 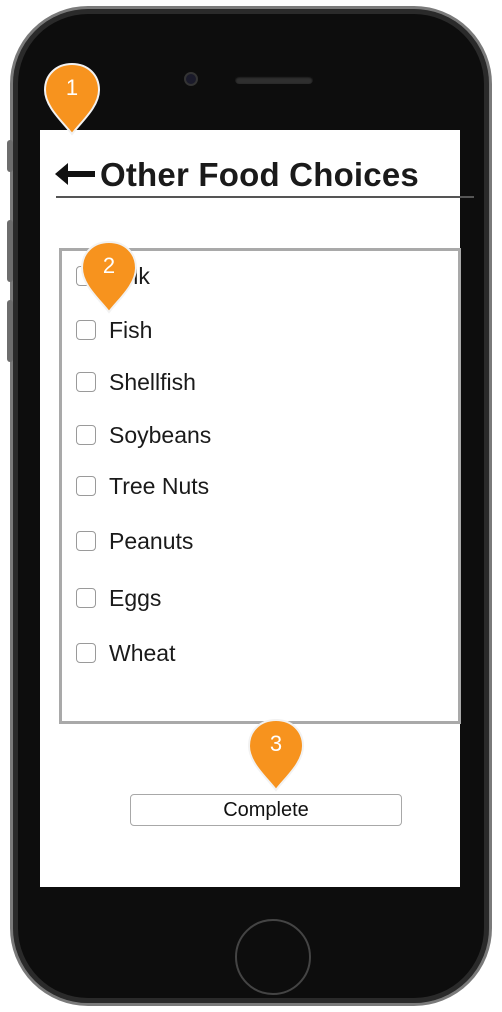 I want to click on page-title: Other Food Choices, so click(x=259, y=174).